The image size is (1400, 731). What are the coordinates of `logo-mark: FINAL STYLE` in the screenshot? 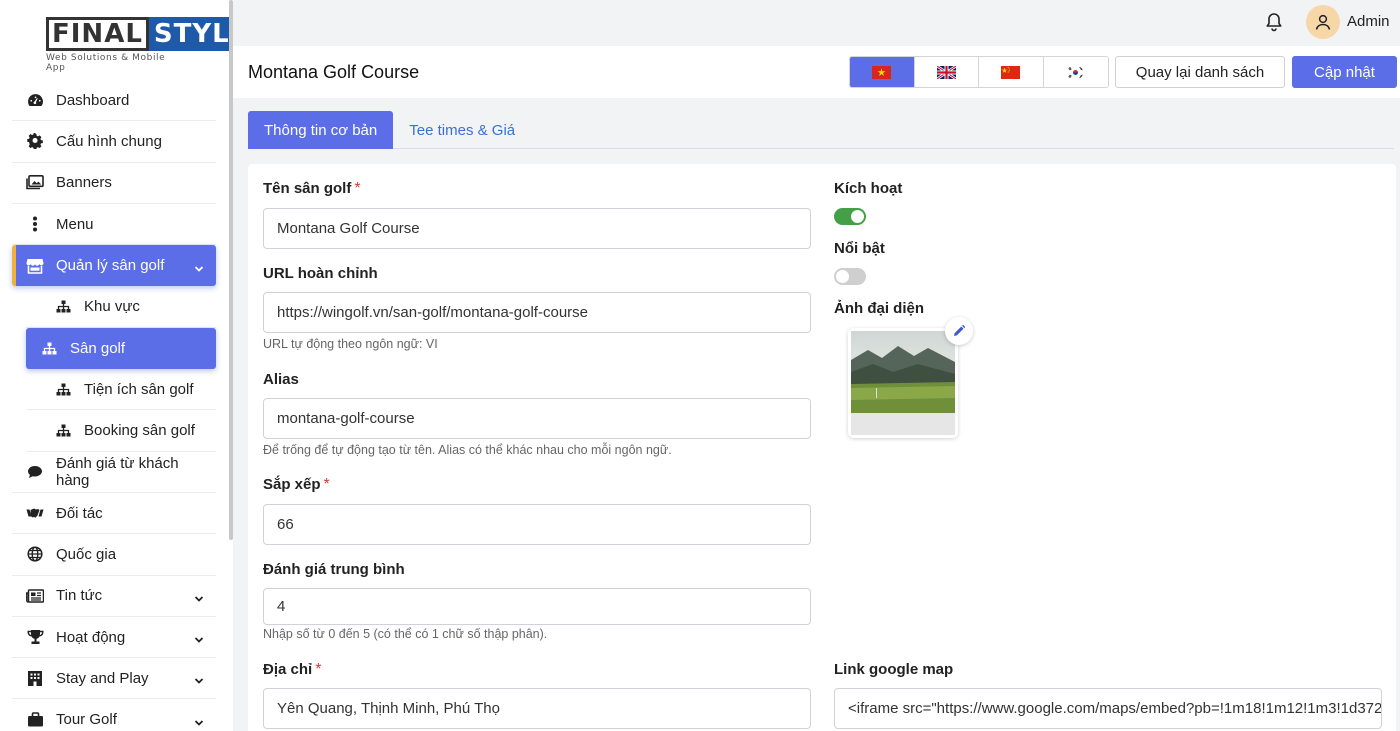 It's located at (150, 34).